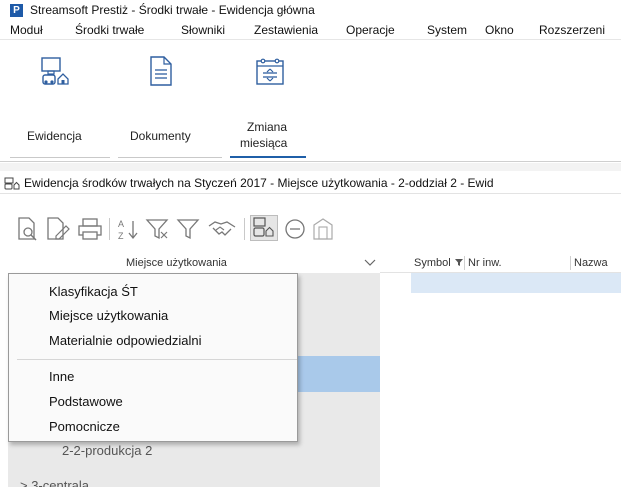 The height and width of the screenshot is (487, 621). What do you see at coordinates (447, 30) in the screenshot?
I see `menu-item-system: System` at bounding box center [447, 30].